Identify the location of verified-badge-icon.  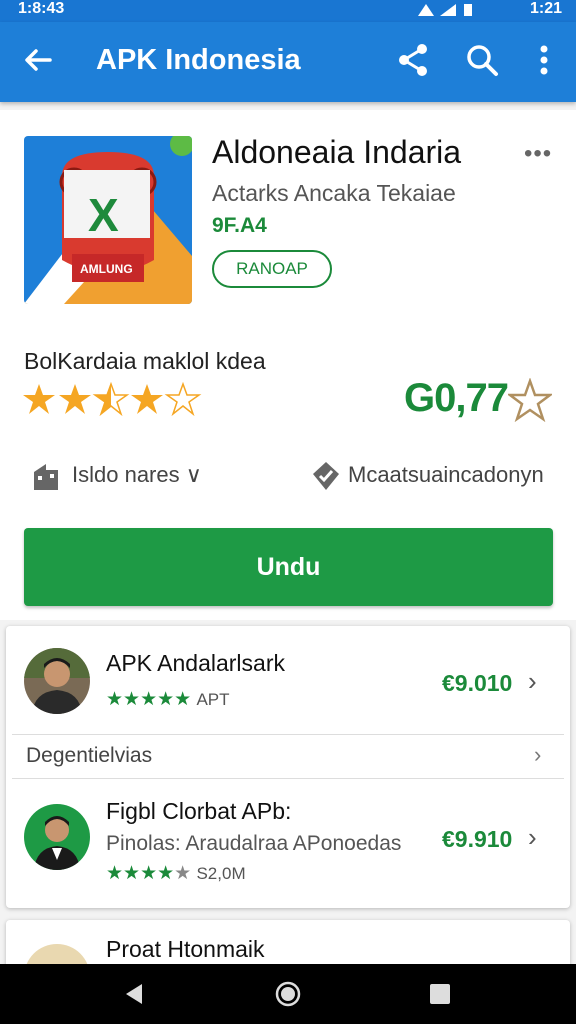
(326, 476).